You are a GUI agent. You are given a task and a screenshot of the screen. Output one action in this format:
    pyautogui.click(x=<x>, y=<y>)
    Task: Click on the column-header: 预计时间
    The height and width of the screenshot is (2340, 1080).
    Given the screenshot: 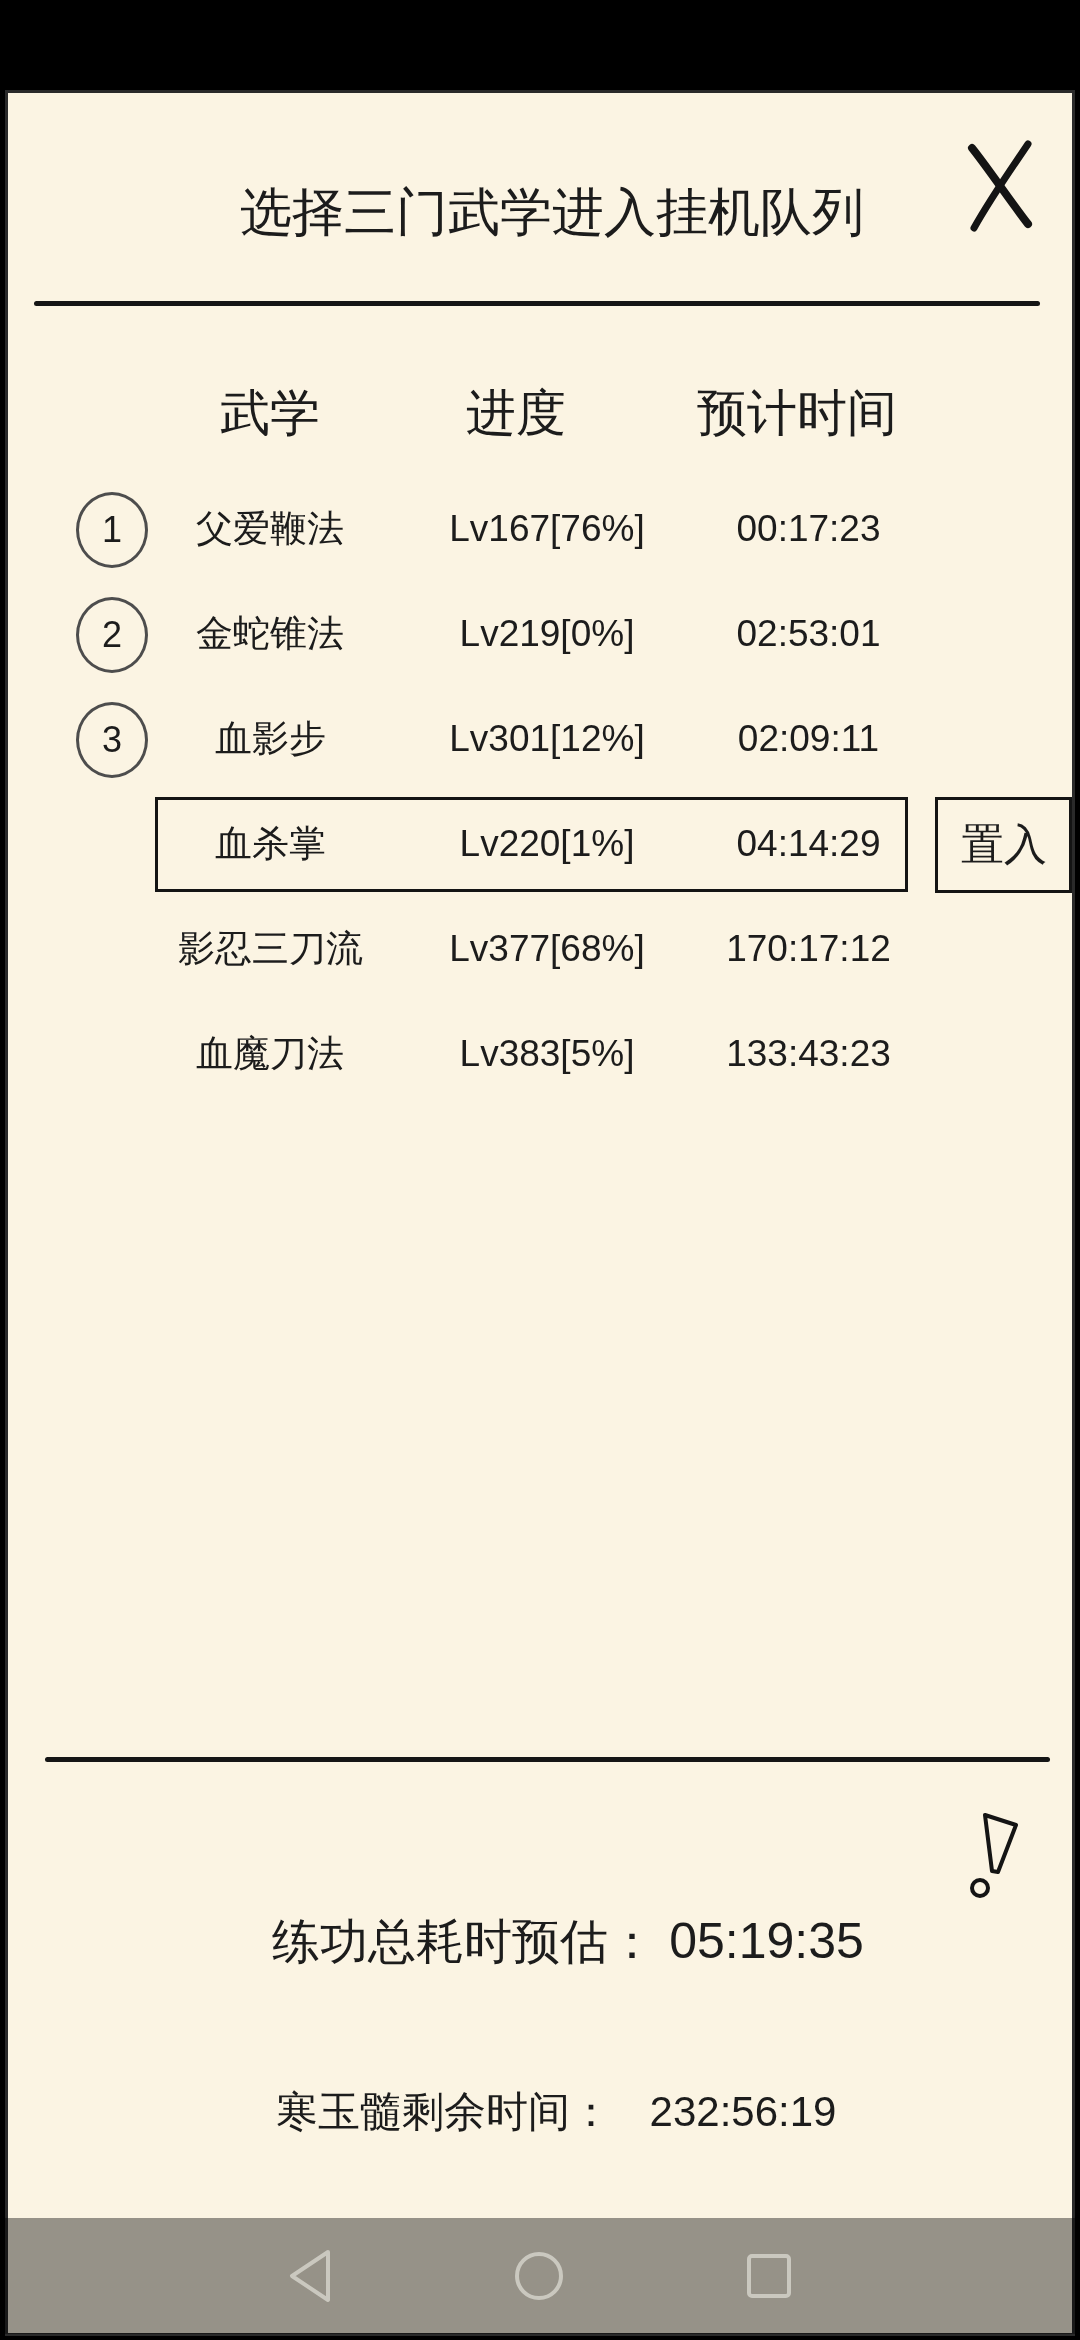 What is the action you would take?
    pyautogui.click(x=797, y=413)
    